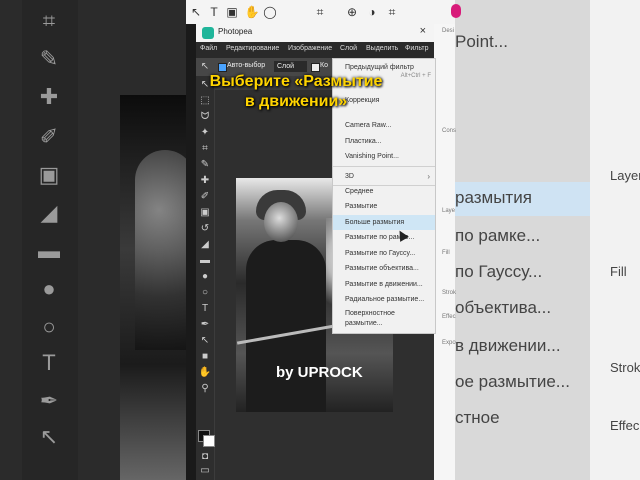 The image size is (640, 480). What do you see at coordinates (246, 65) in the screenshot?
I see `autoselect-label: Авто-выбор` at bounding box center [246, 65].